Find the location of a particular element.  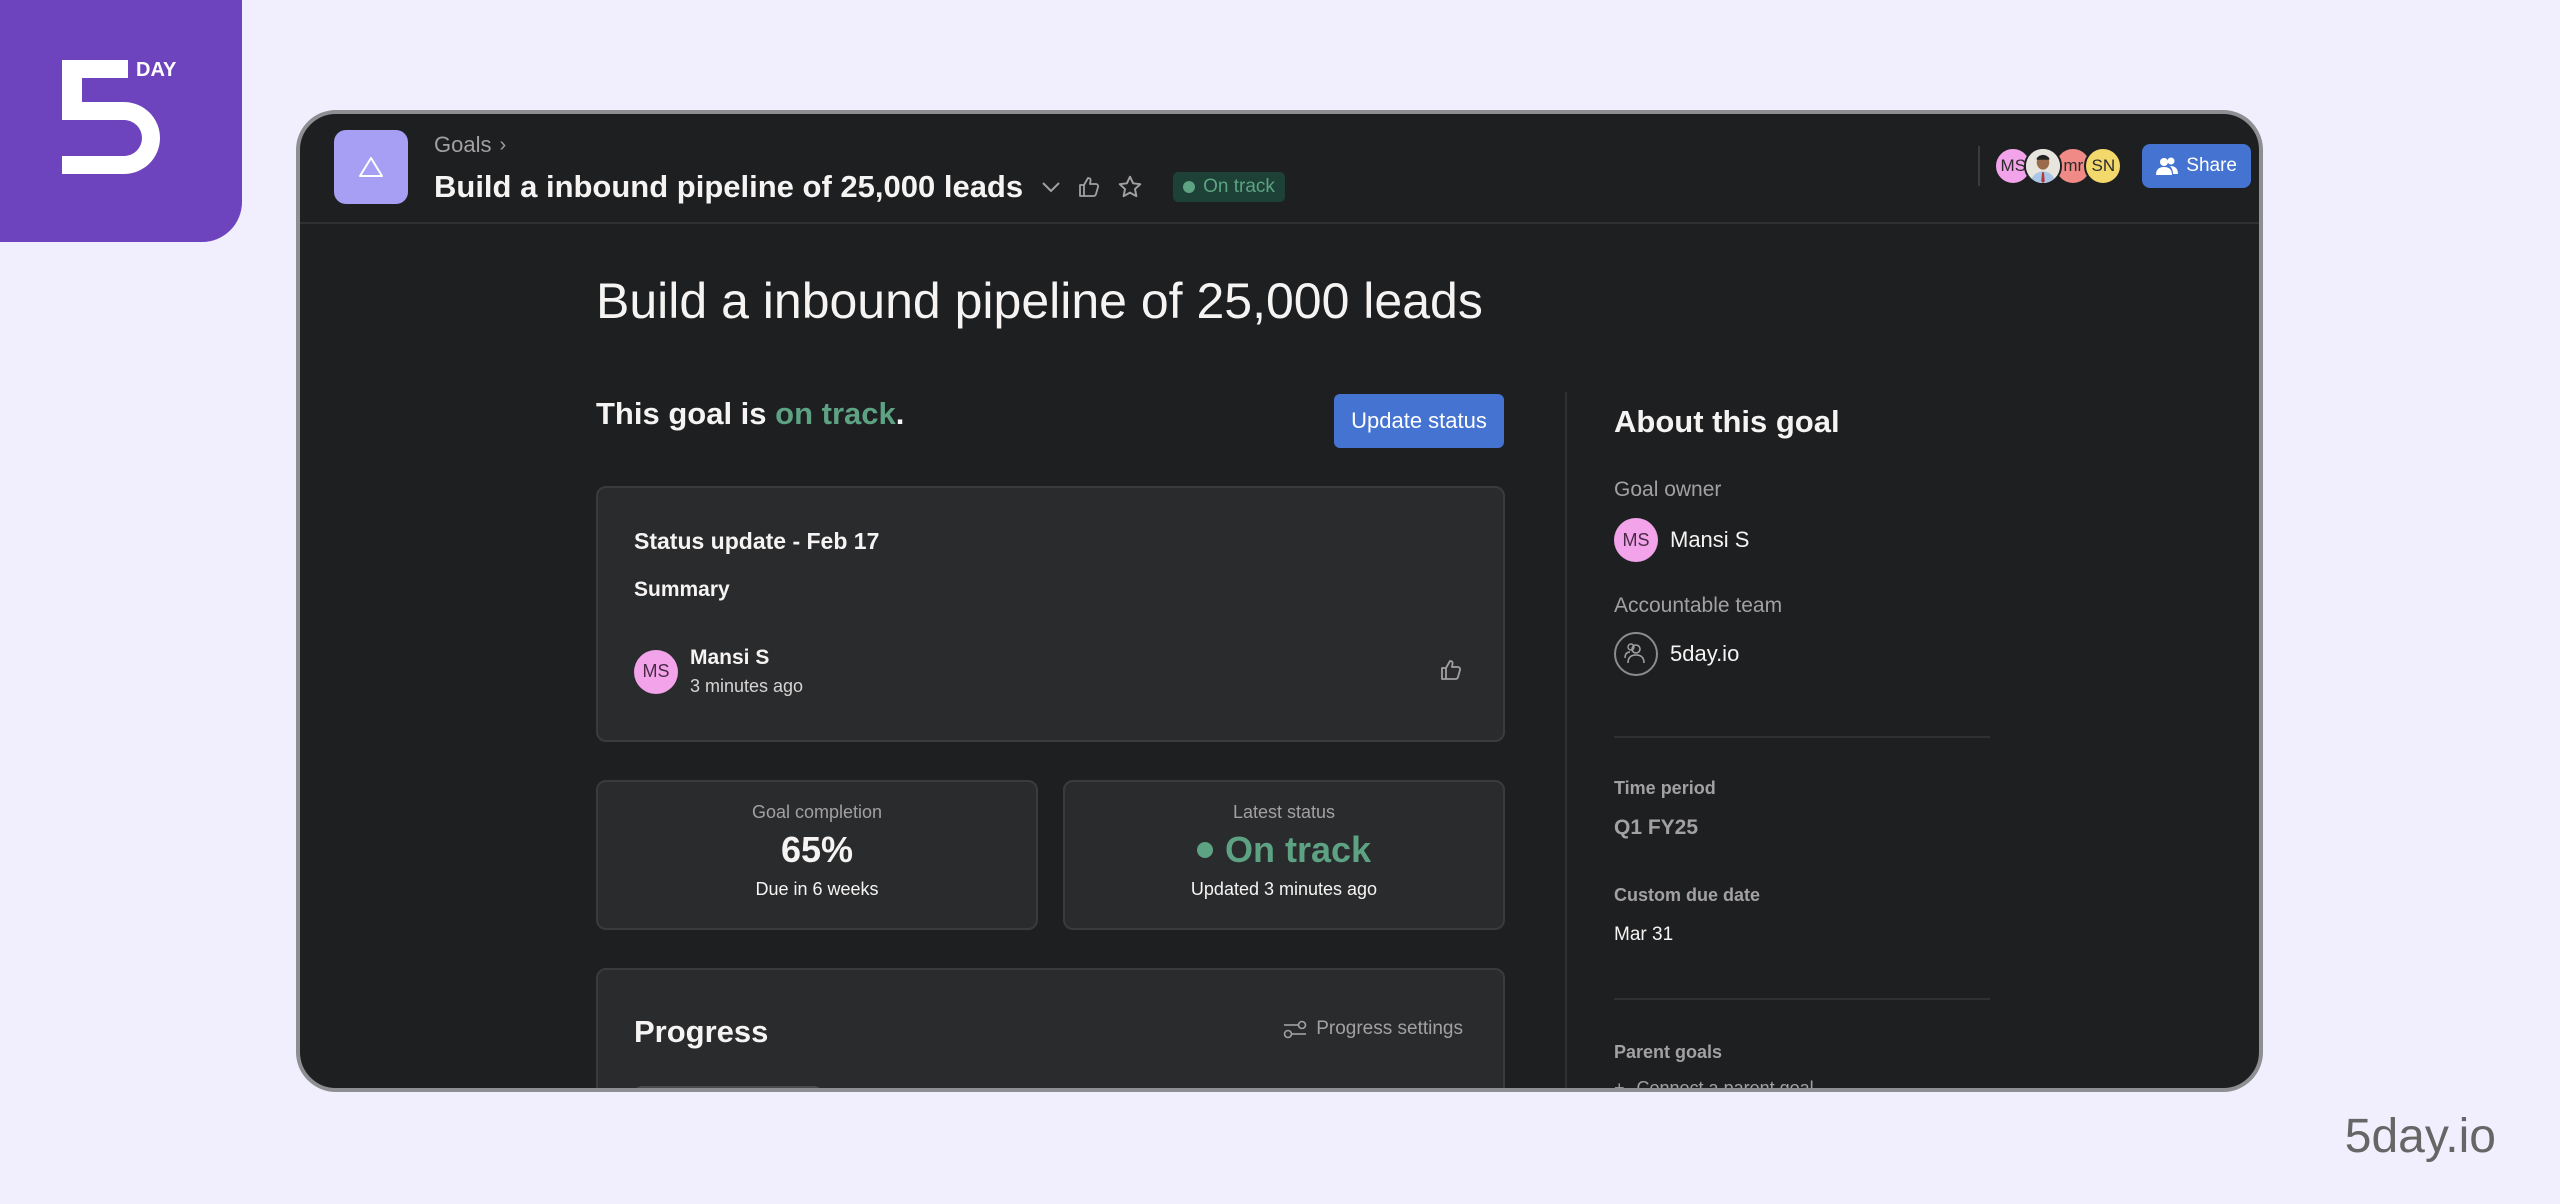

goal-owner-label: Goal owner is located at coordinates (1668, 489).